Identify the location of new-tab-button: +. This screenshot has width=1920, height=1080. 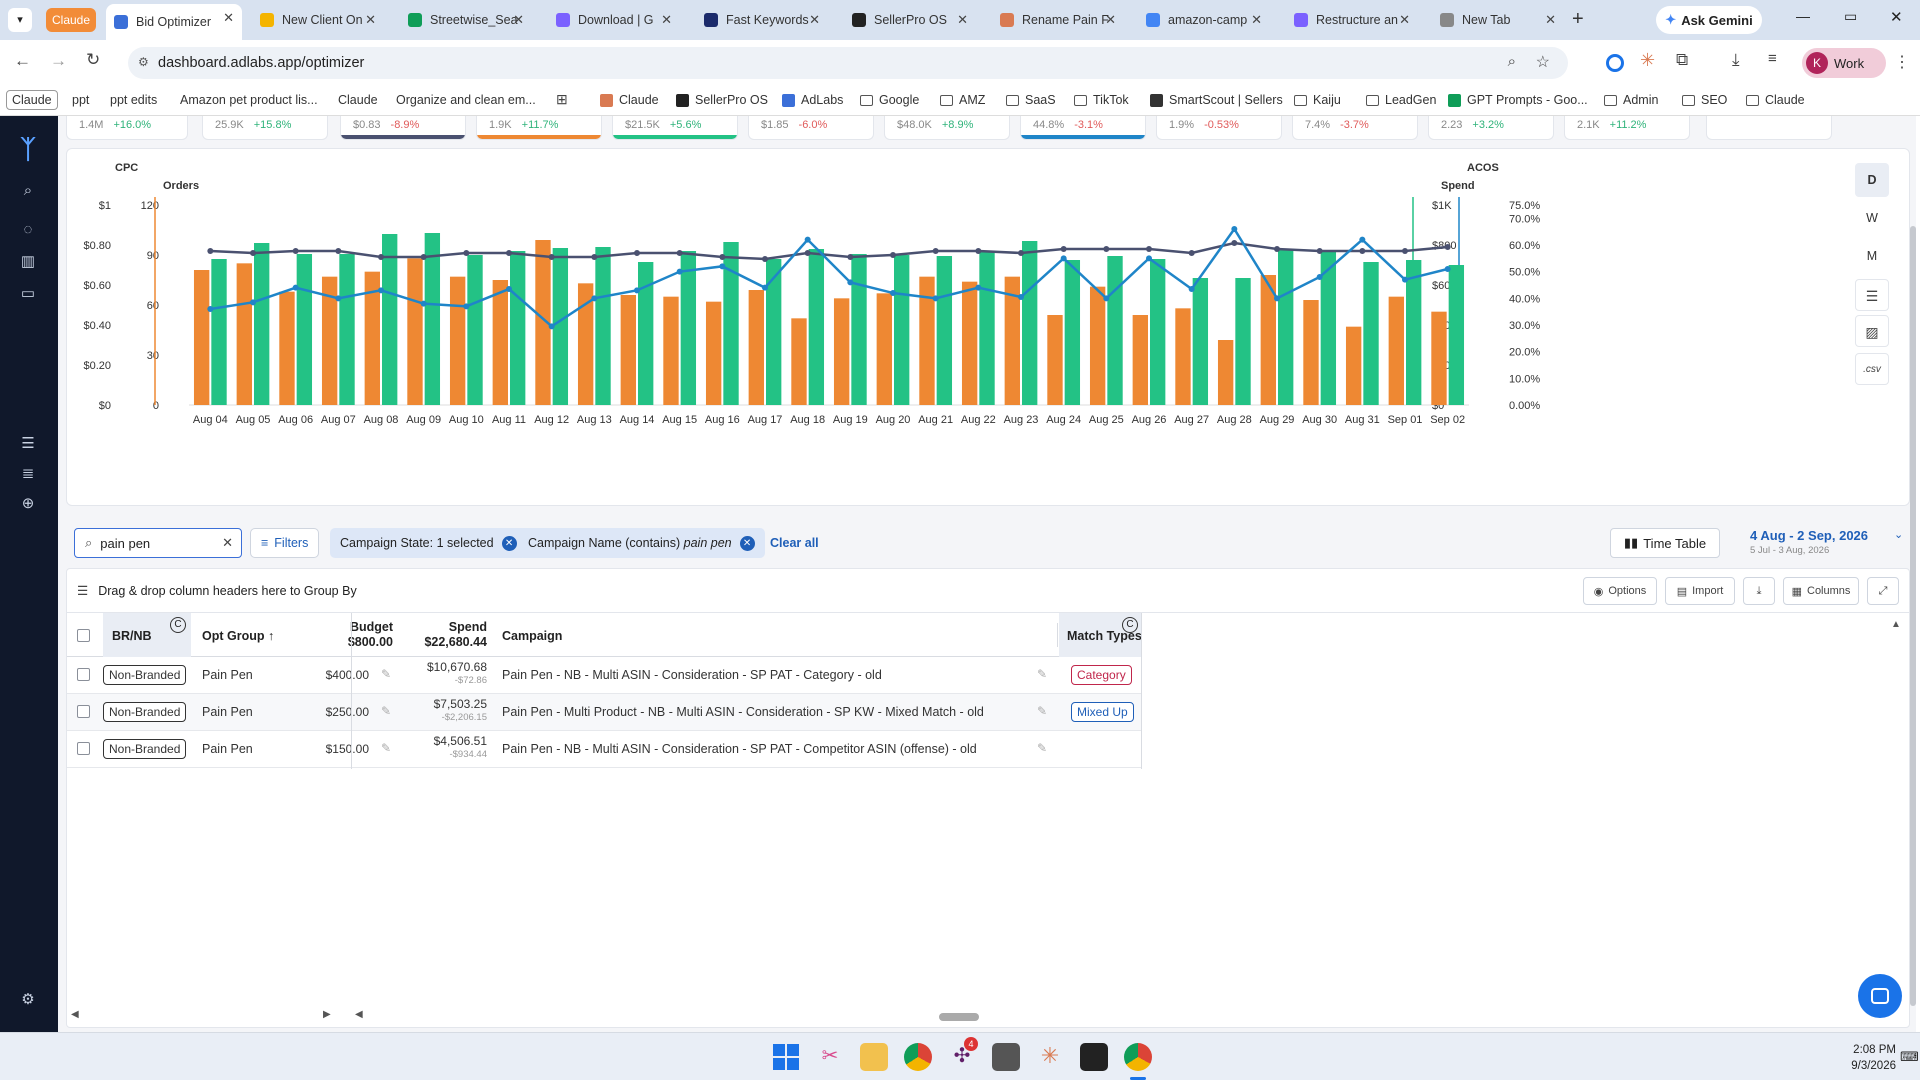
(1578, 19).